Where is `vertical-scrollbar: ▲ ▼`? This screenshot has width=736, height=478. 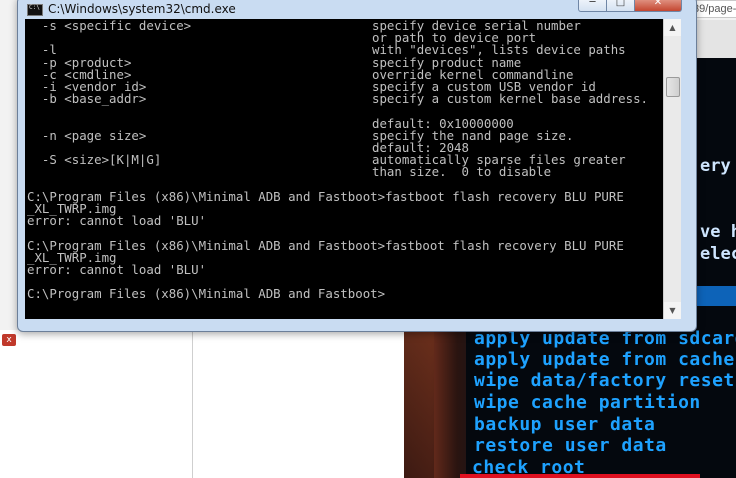 vertical-scrollbar: ▲ ▼ is located at coordinates (672, 169).